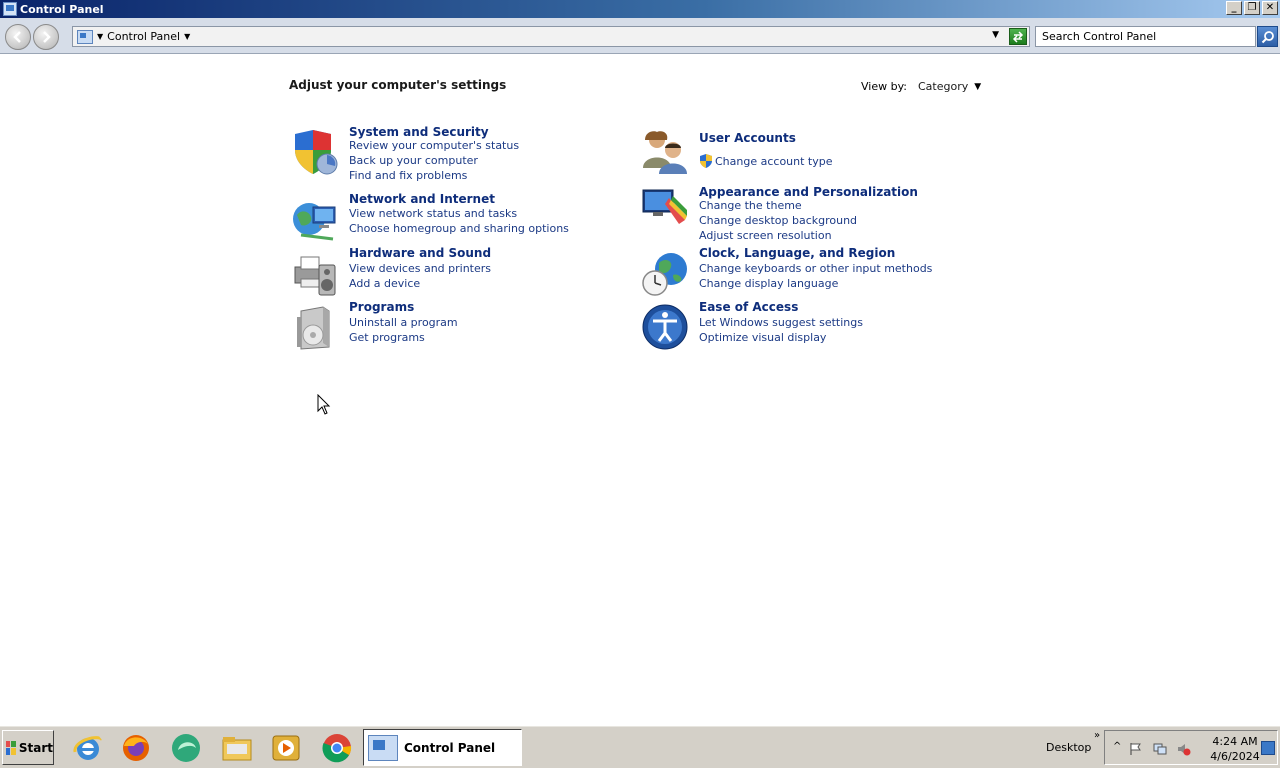 The image size is (1280, 768). I want to click on change-account-type-label: Change account type, so click(774, 161).